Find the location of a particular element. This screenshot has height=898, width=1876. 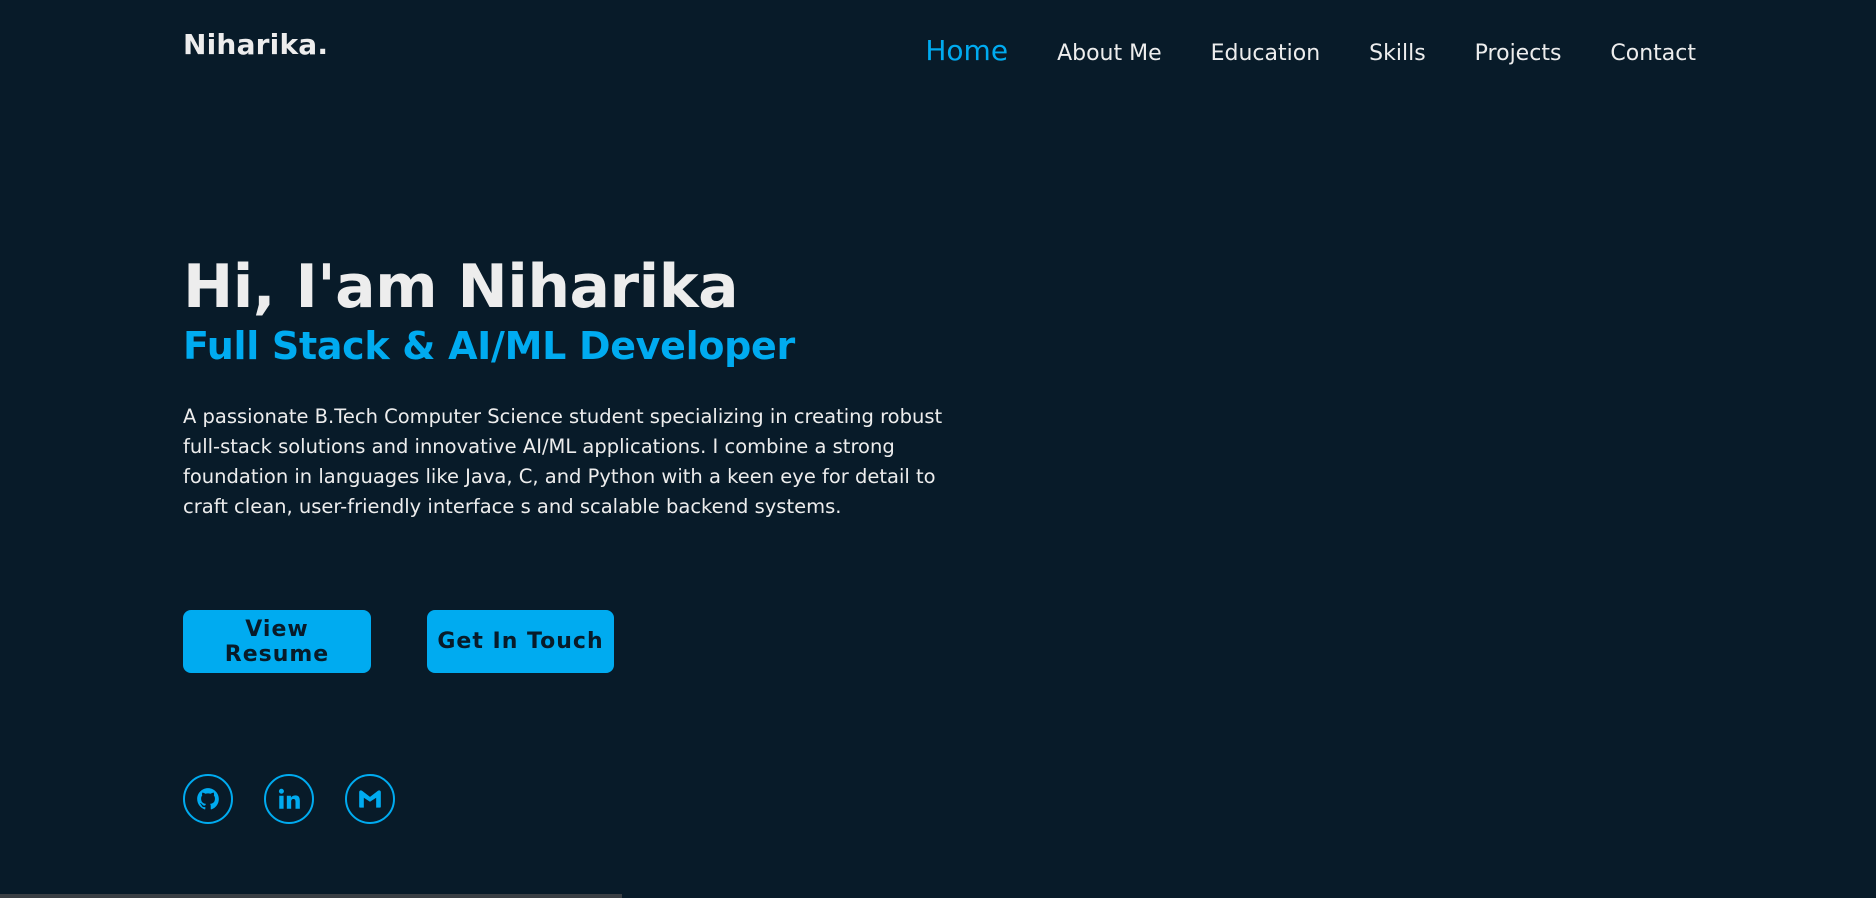

horizontal-scrollbar is located at coordinates (311, 896).